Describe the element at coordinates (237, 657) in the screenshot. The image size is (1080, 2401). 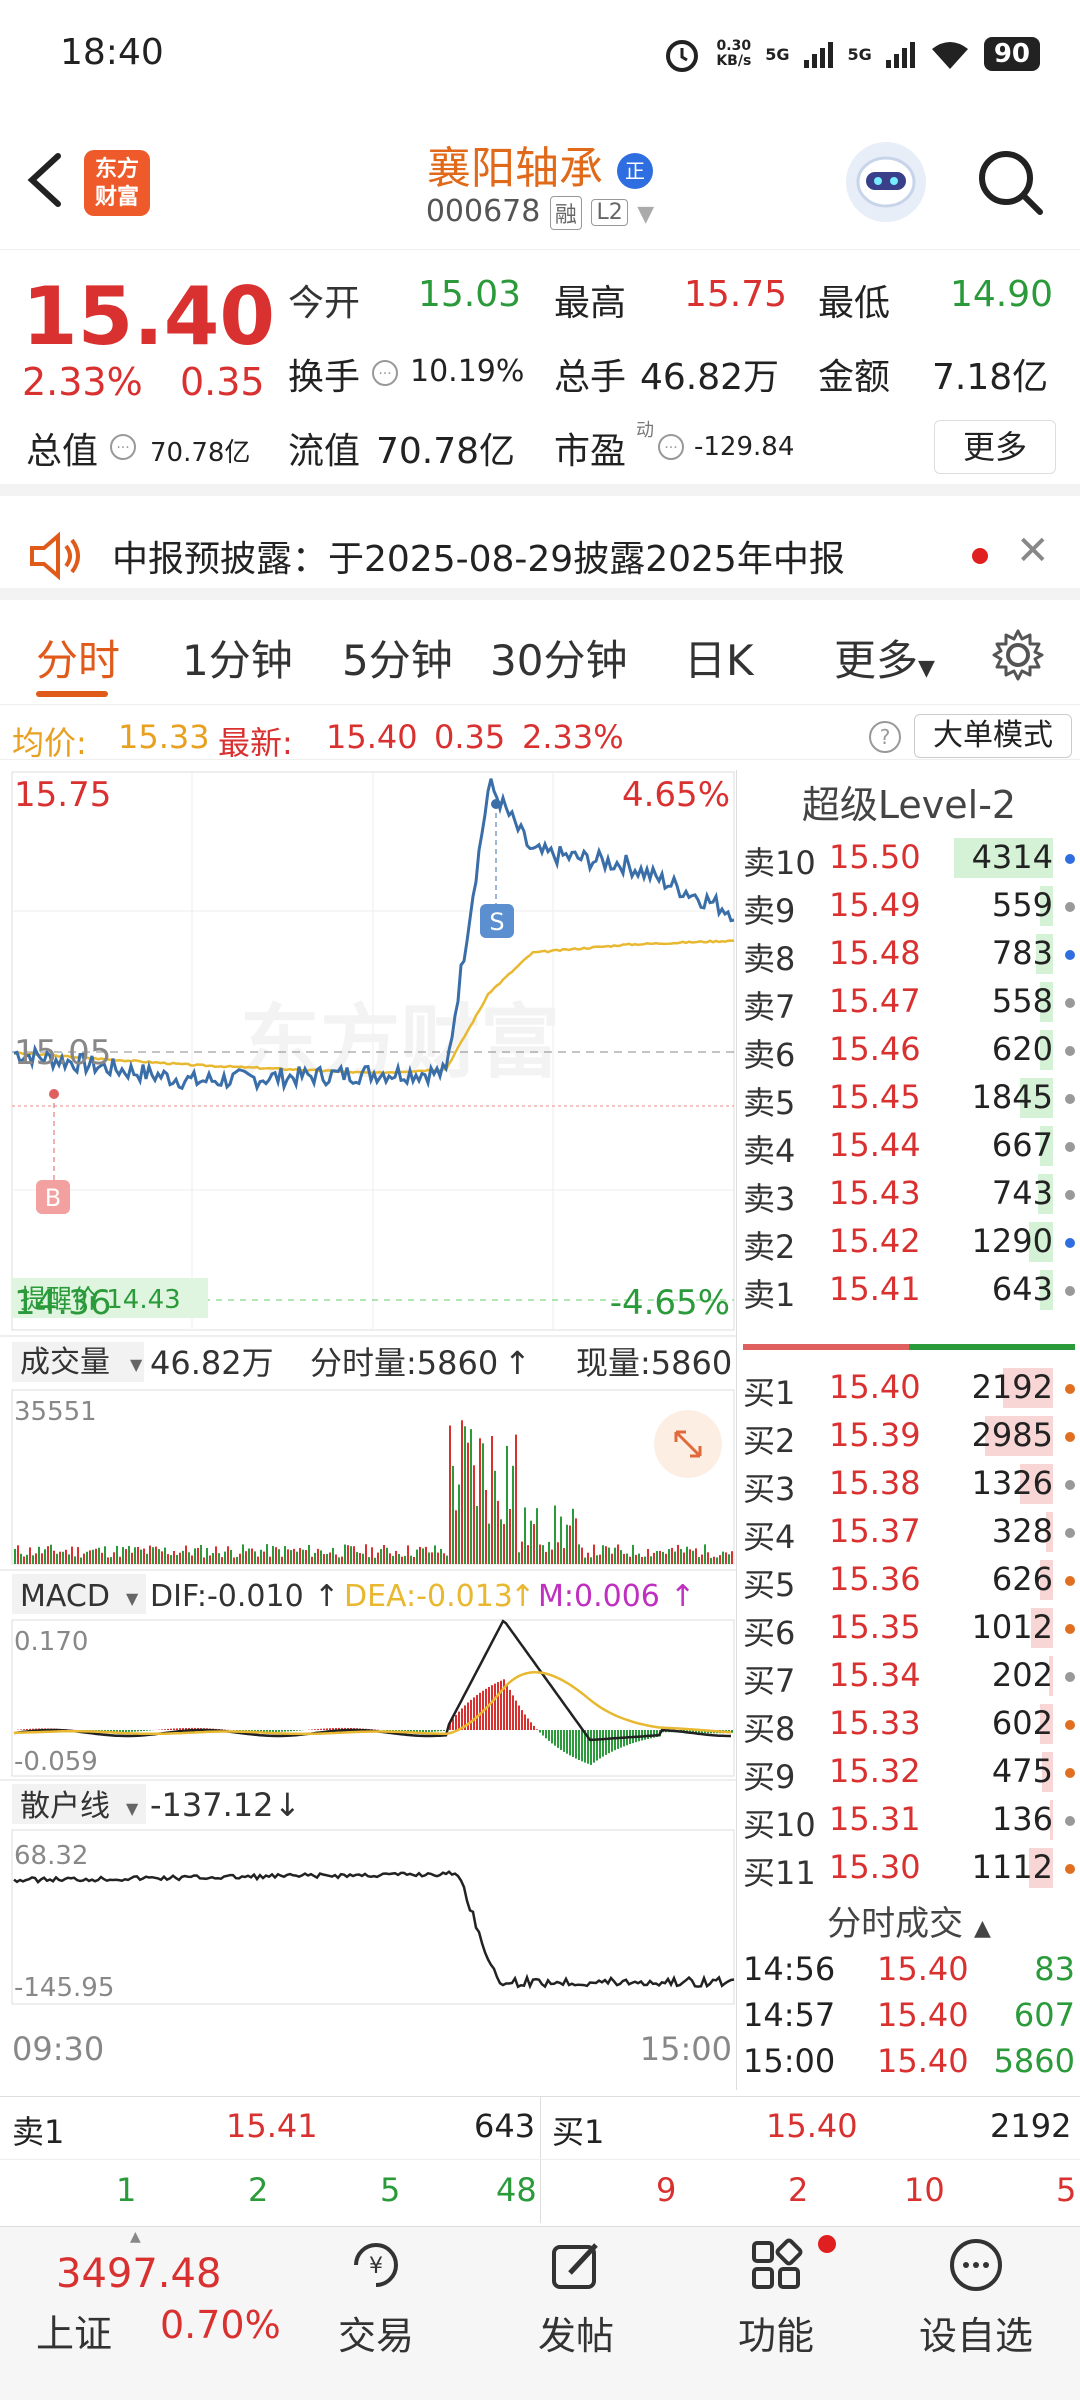
I see `tab-1min: 1分钟` at that location.